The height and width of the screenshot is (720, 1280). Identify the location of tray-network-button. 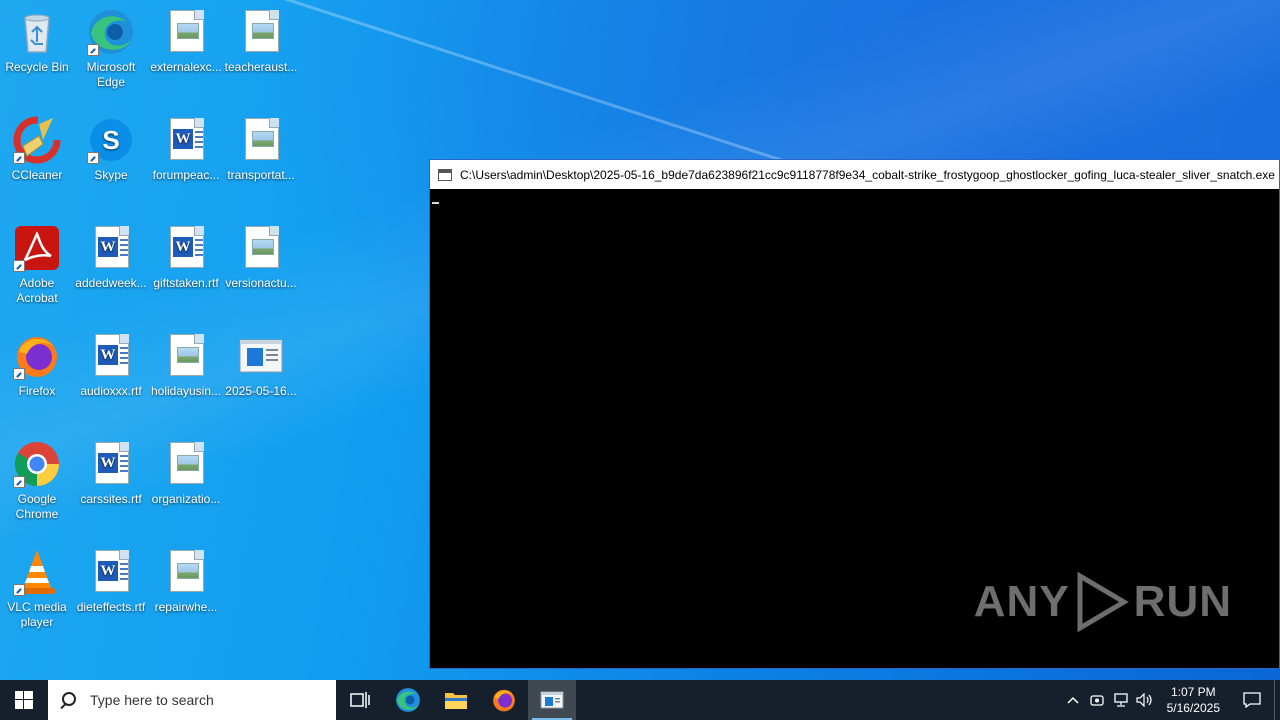
(1121, 700).